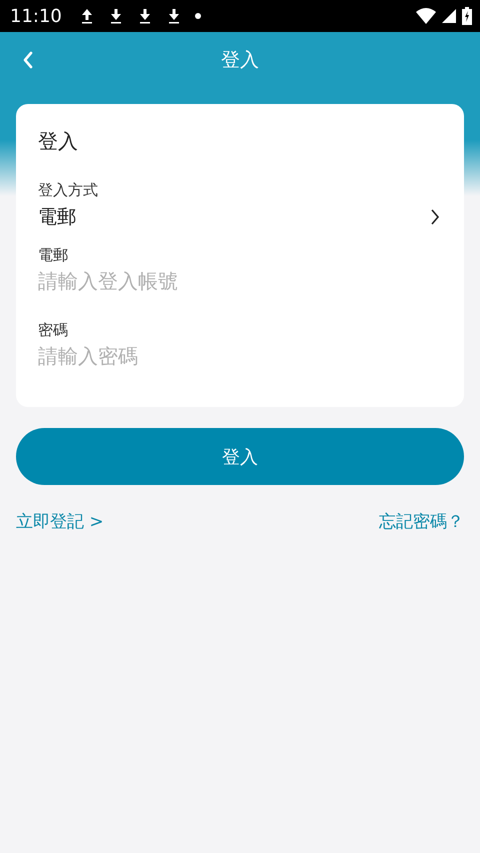  What do you see at coordinates (240, 215) in the screenshot?
I see `login-method-selector: 電郵` at bounding box center [240, 215].